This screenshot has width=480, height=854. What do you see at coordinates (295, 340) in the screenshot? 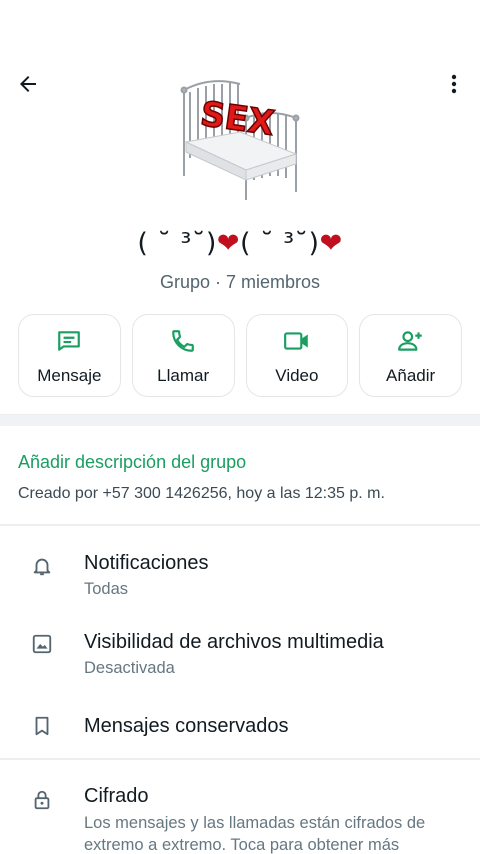
I see `video-icon` at bounding box center [295, 340].